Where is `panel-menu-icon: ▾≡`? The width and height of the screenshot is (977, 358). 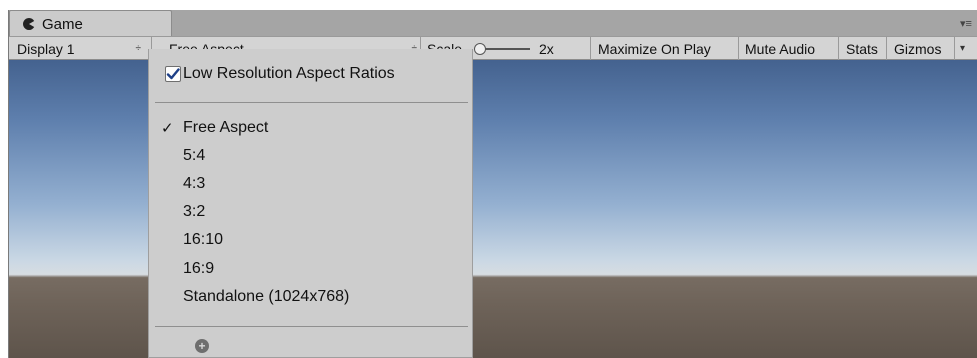 panel-menu-icon: ▾≡ is located at coordinates (966, 24).